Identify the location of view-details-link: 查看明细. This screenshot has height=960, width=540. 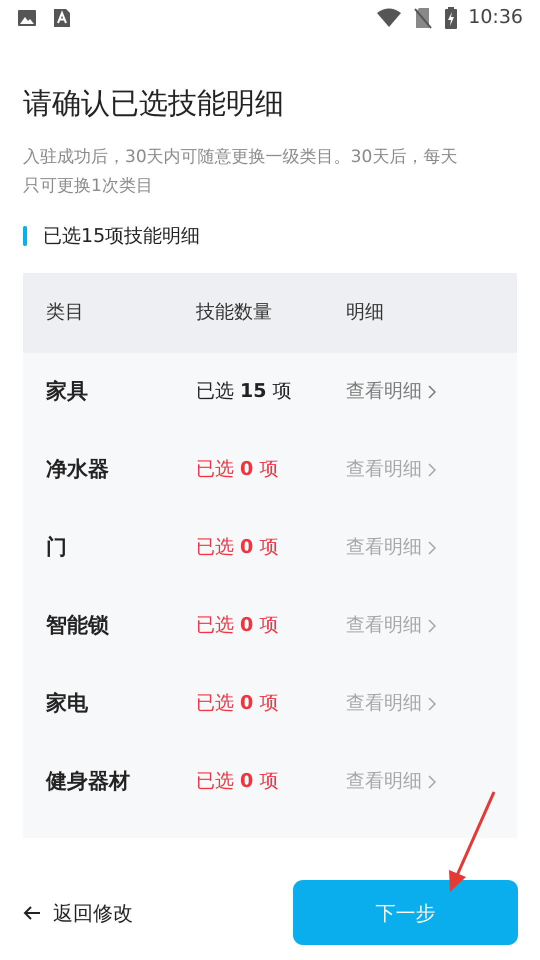
(391, 391).